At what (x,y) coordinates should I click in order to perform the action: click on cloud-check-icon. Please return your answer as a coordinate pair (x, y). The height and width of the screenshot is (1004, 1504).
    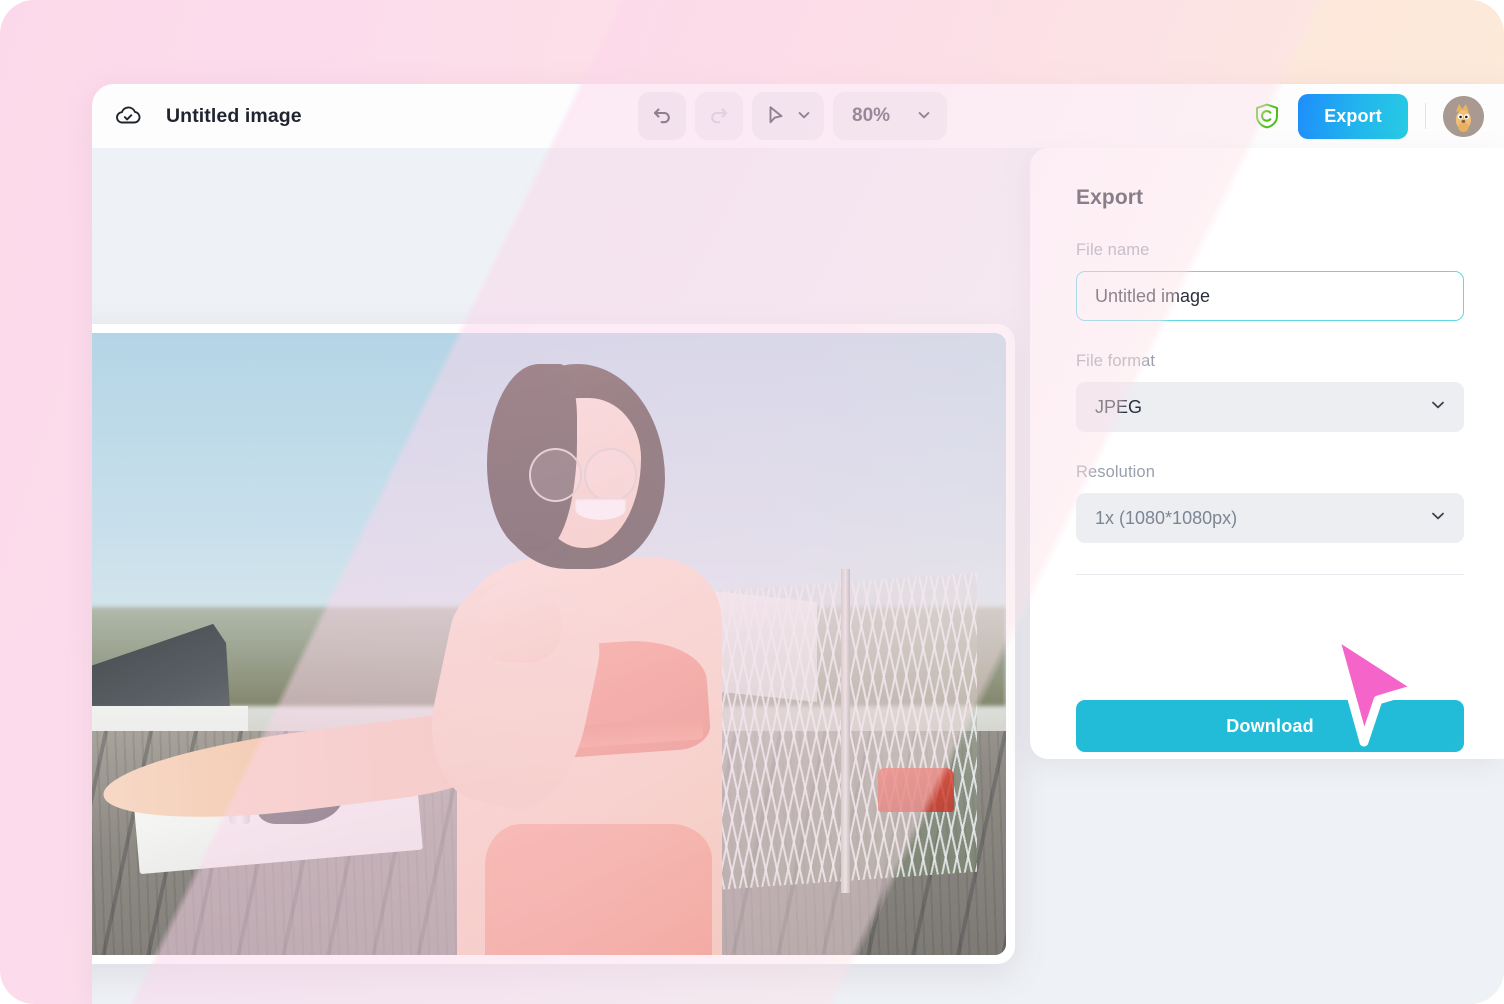
    Looking at the image, I should click on (128, 116).